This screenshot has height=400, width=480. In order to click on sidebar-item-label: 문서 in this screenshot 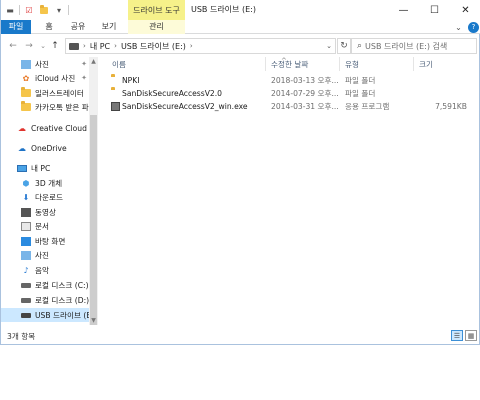, I will do `click(42, 226)`.